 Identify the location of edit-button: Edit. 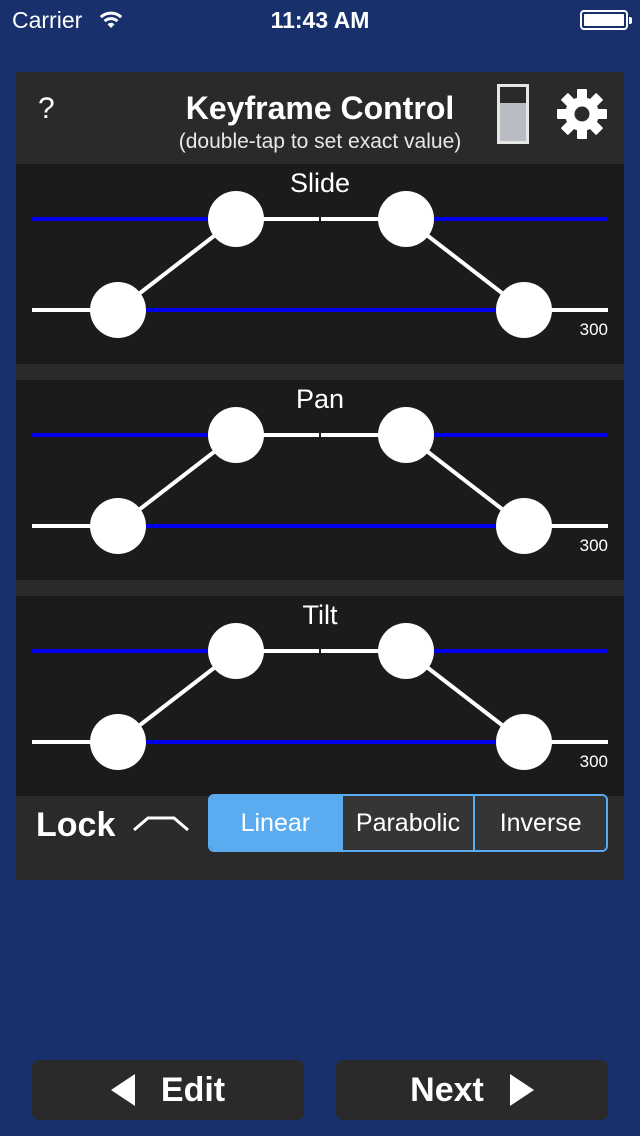
(168, 1090).